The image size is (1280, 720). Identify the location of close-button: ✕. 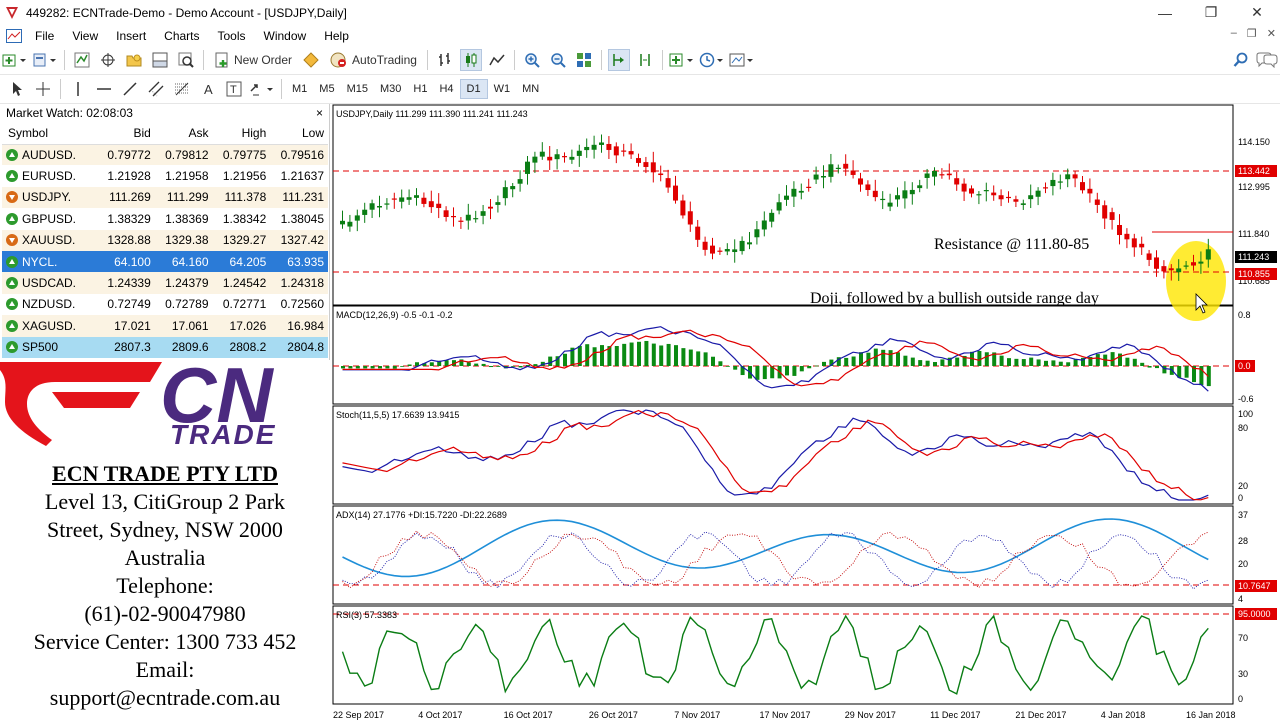
(1257, 12).